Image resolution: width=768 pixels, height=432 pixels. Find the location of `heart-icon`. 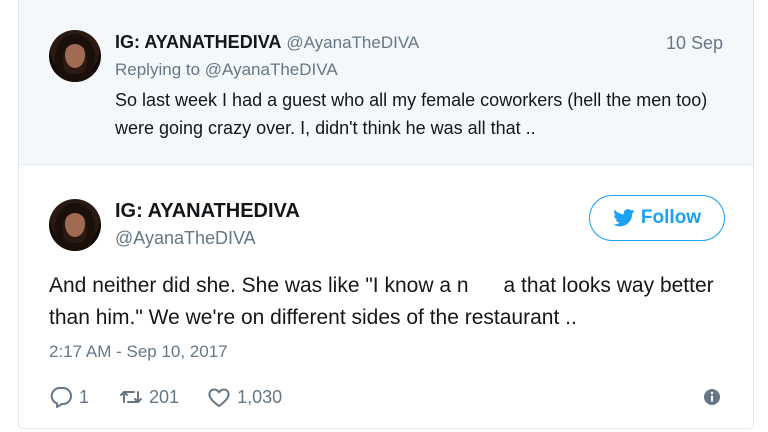

heart-icon is located at coordinates (219, 397).